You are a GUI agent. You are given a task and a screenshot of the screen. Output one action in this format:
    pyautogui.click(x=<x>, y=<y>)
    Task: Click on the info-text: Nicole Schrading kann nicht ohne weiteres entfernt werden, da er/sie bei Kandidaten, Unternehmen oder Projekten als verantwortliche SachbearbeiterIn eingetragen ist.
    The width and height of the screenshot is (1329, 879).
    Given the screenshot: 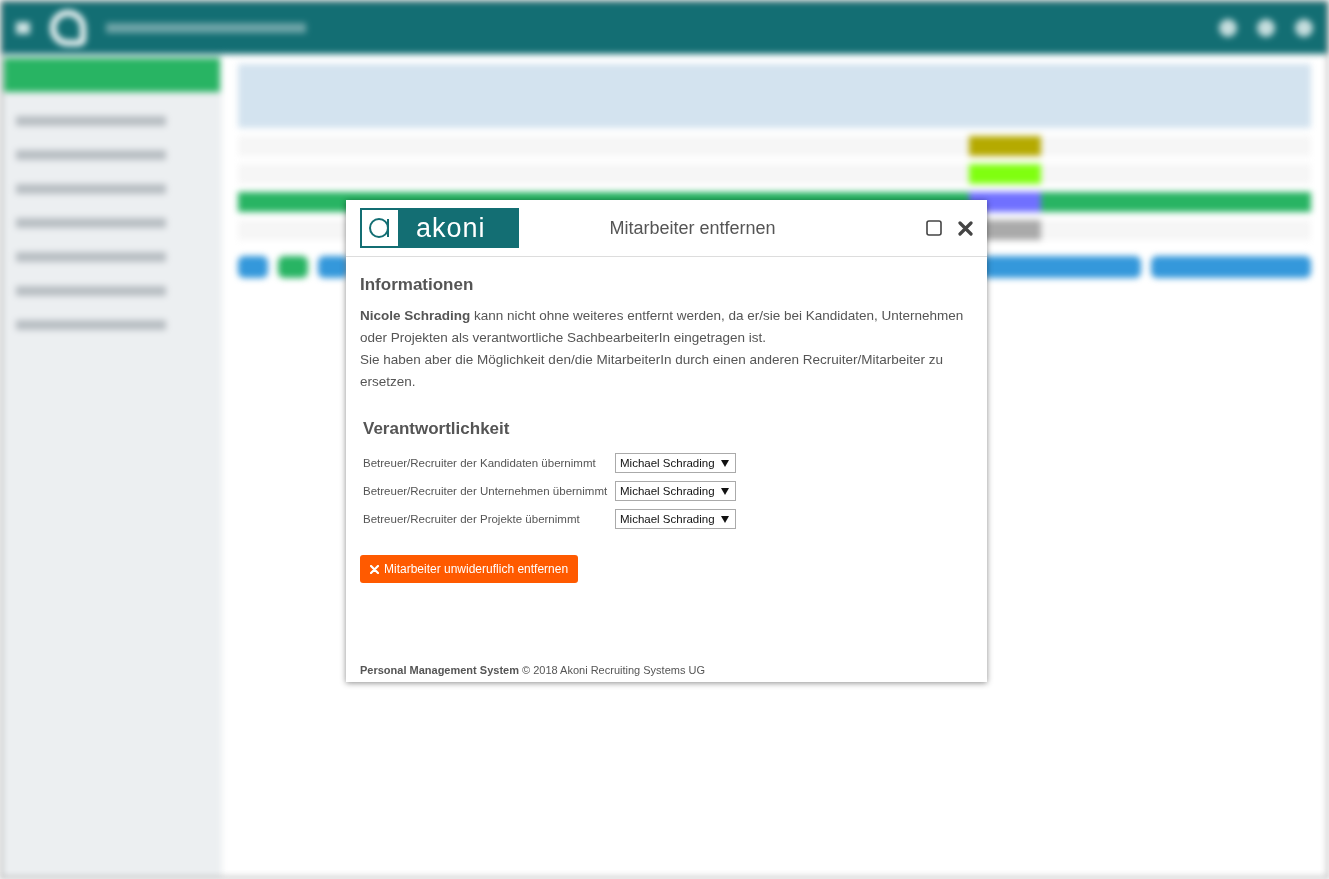 What is the action you would take?
    pyautogui.click(x=662, y=327)
    